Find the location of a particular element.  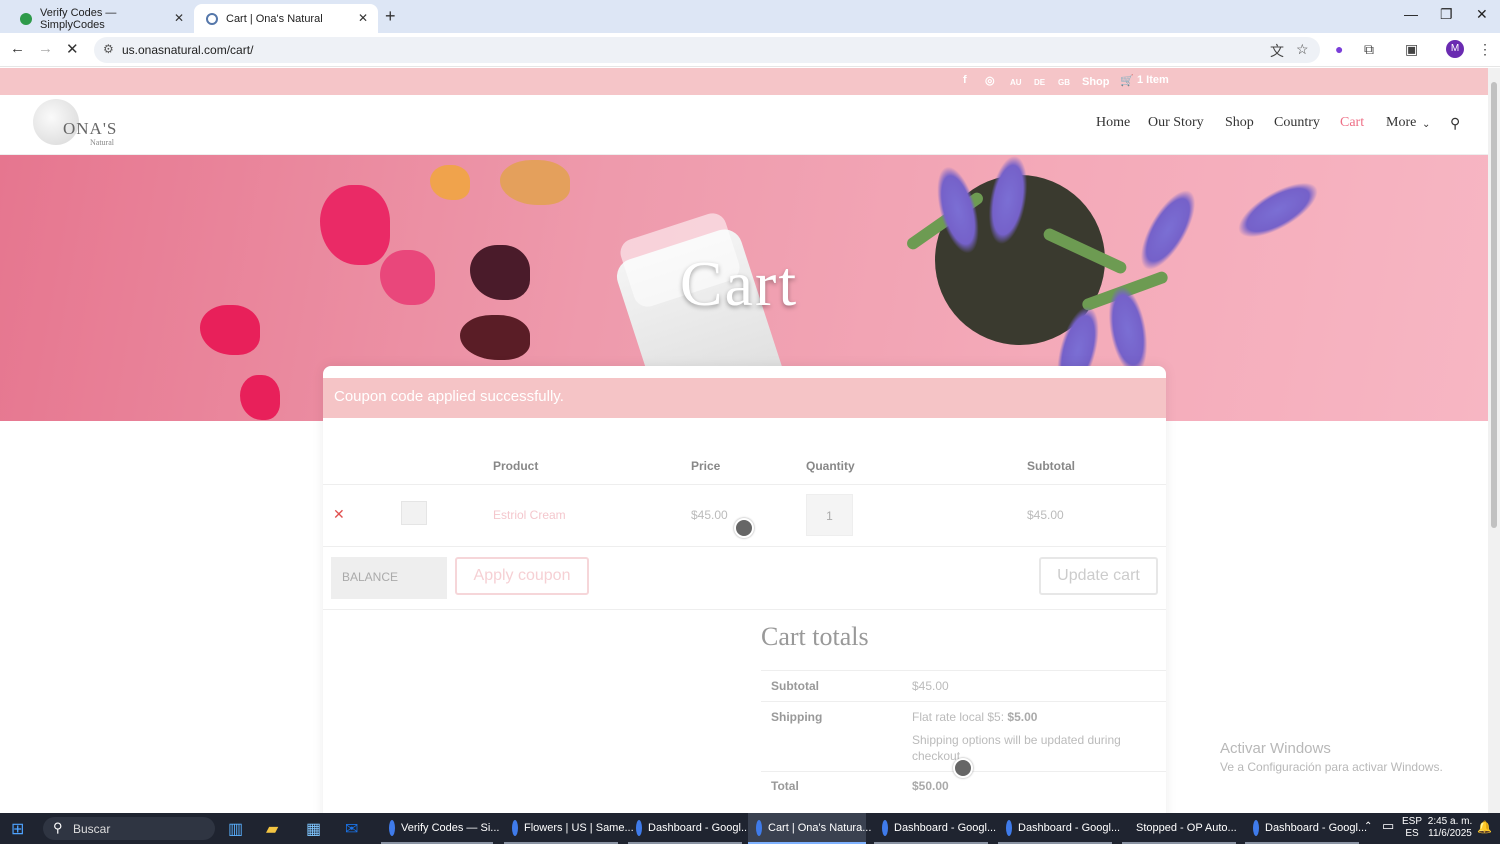

flag-gb: GB is located at coordinates (1064, 82).